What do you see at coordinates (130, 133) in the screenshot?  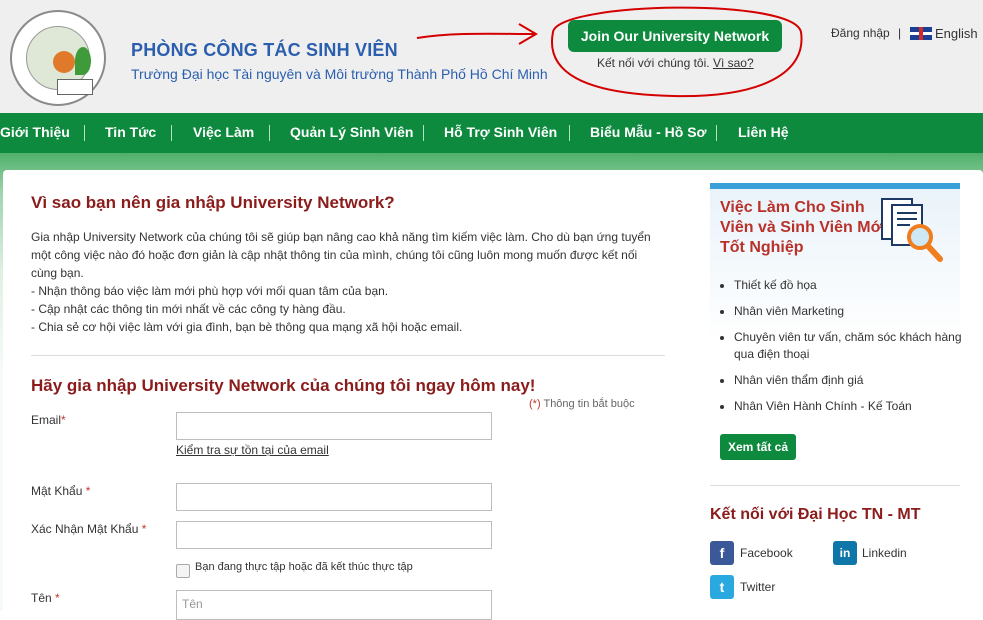 I see `nav-item-tin-tuc: Tin Tức` at bounding box center [130, 133].